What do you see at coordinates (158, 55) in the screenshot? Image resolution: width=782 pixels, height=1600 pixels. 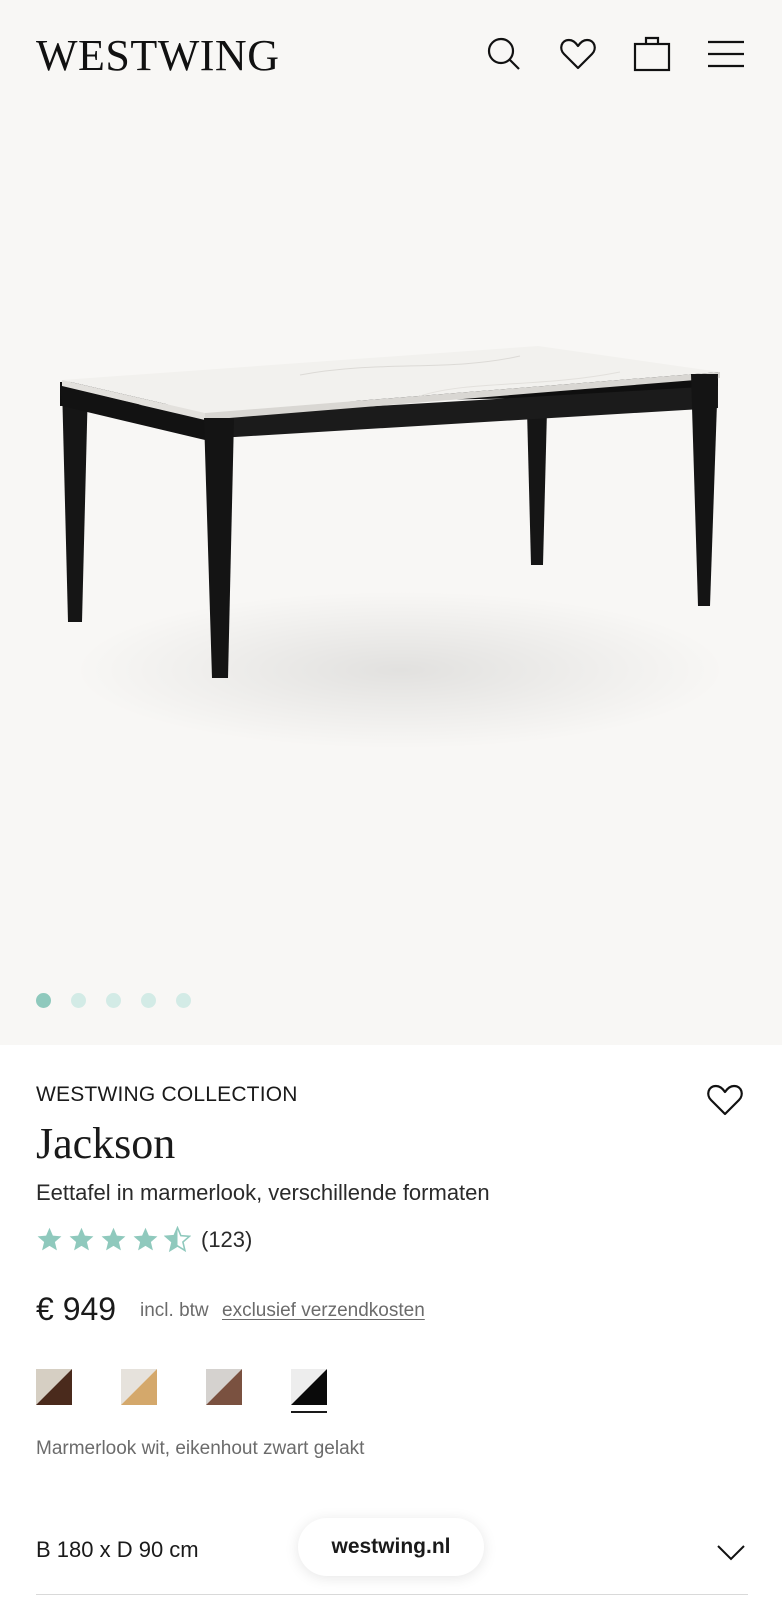 I see `westwing-logo: WESTWING` at bounding box center [158, 55].